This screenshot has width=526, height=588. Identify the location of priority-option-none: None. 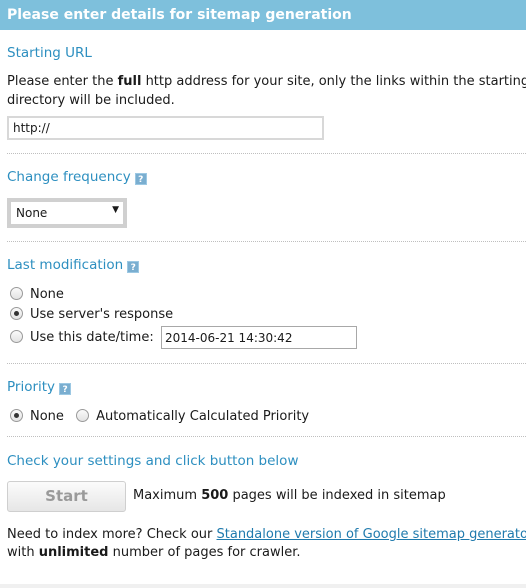
(37, 416).